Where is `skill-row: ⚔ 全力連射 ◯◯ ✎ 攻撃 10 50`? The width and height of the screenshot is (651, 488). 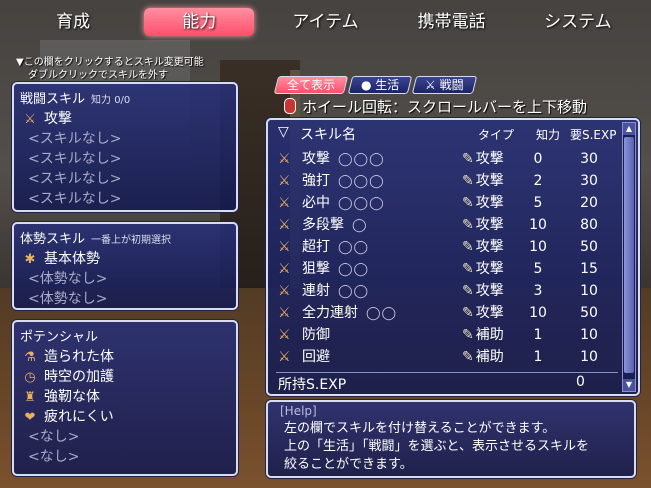 skill-row: ⚔ 全力連射 ◯◯ ✎ 攻撃 10 50 is located at coordinates (447, 313).